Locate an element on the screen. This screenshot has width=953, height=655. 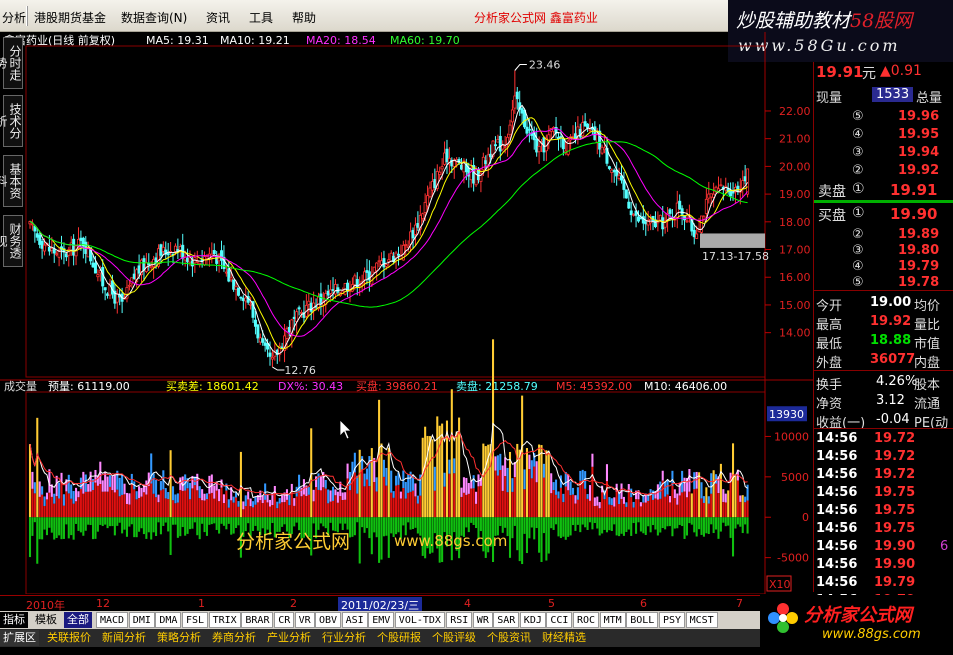
ask-level-row: ② 19.92 is located at coordinates (883, 171).